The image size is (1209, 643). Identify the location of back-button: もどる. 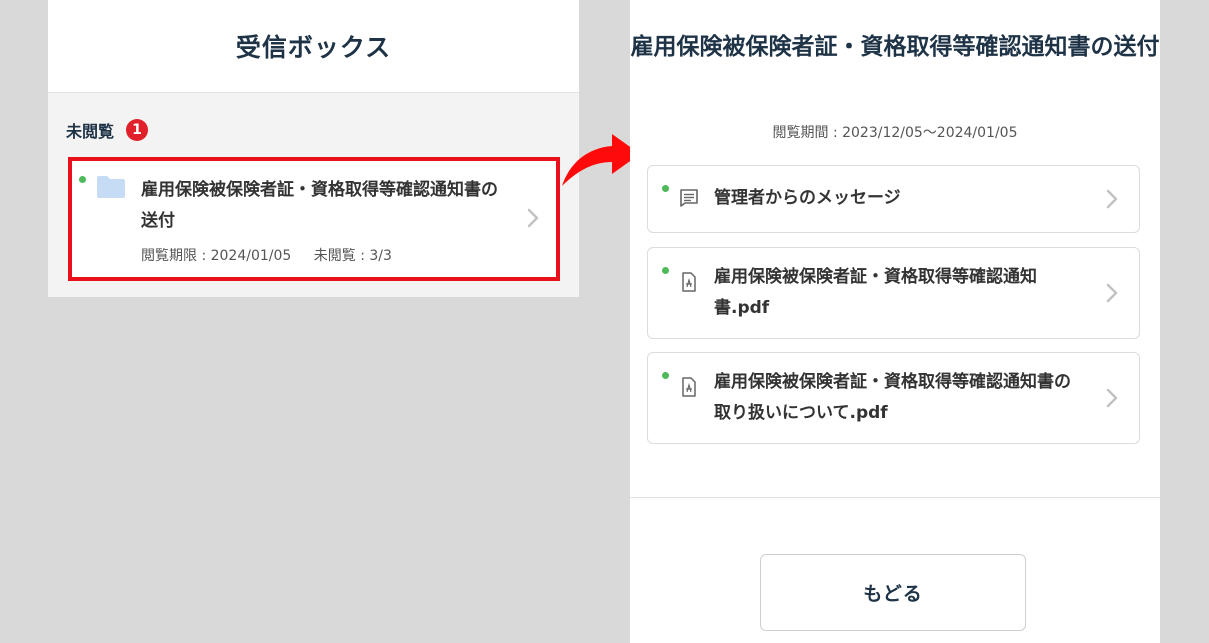
(893, 592).